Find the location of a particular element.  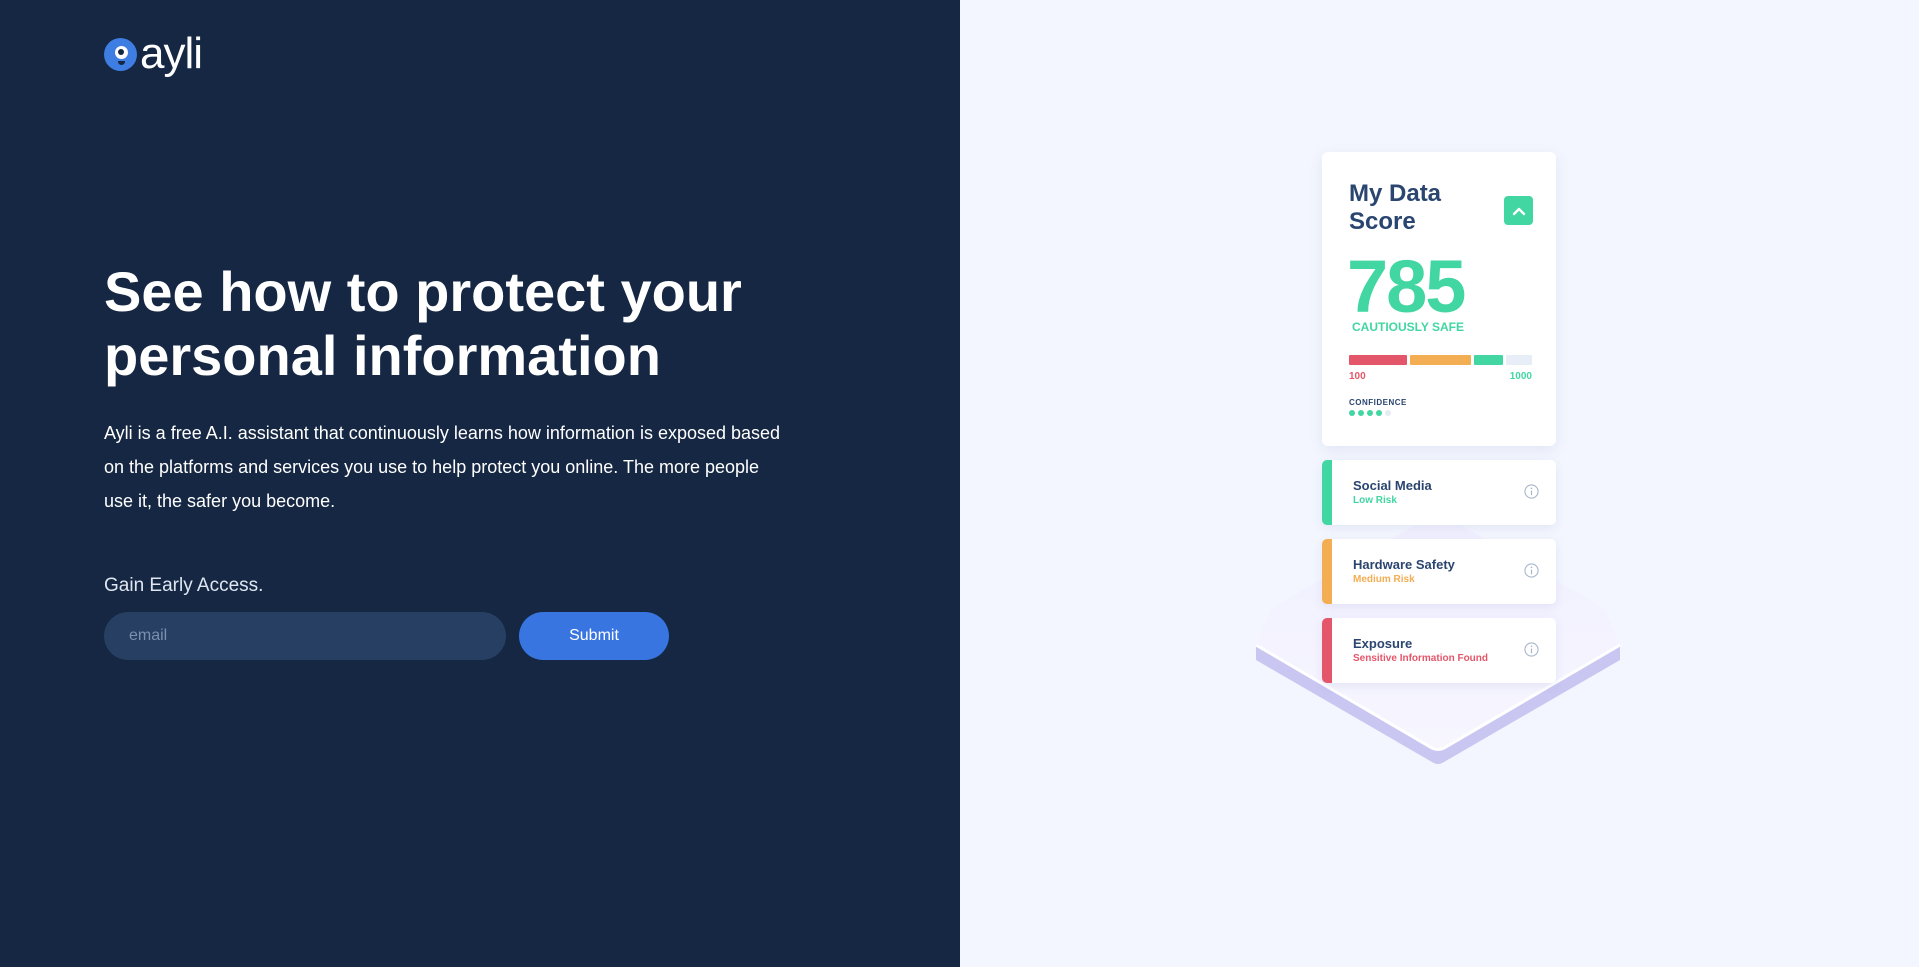

brand-name: ayli is located at coordinates (171, 53).